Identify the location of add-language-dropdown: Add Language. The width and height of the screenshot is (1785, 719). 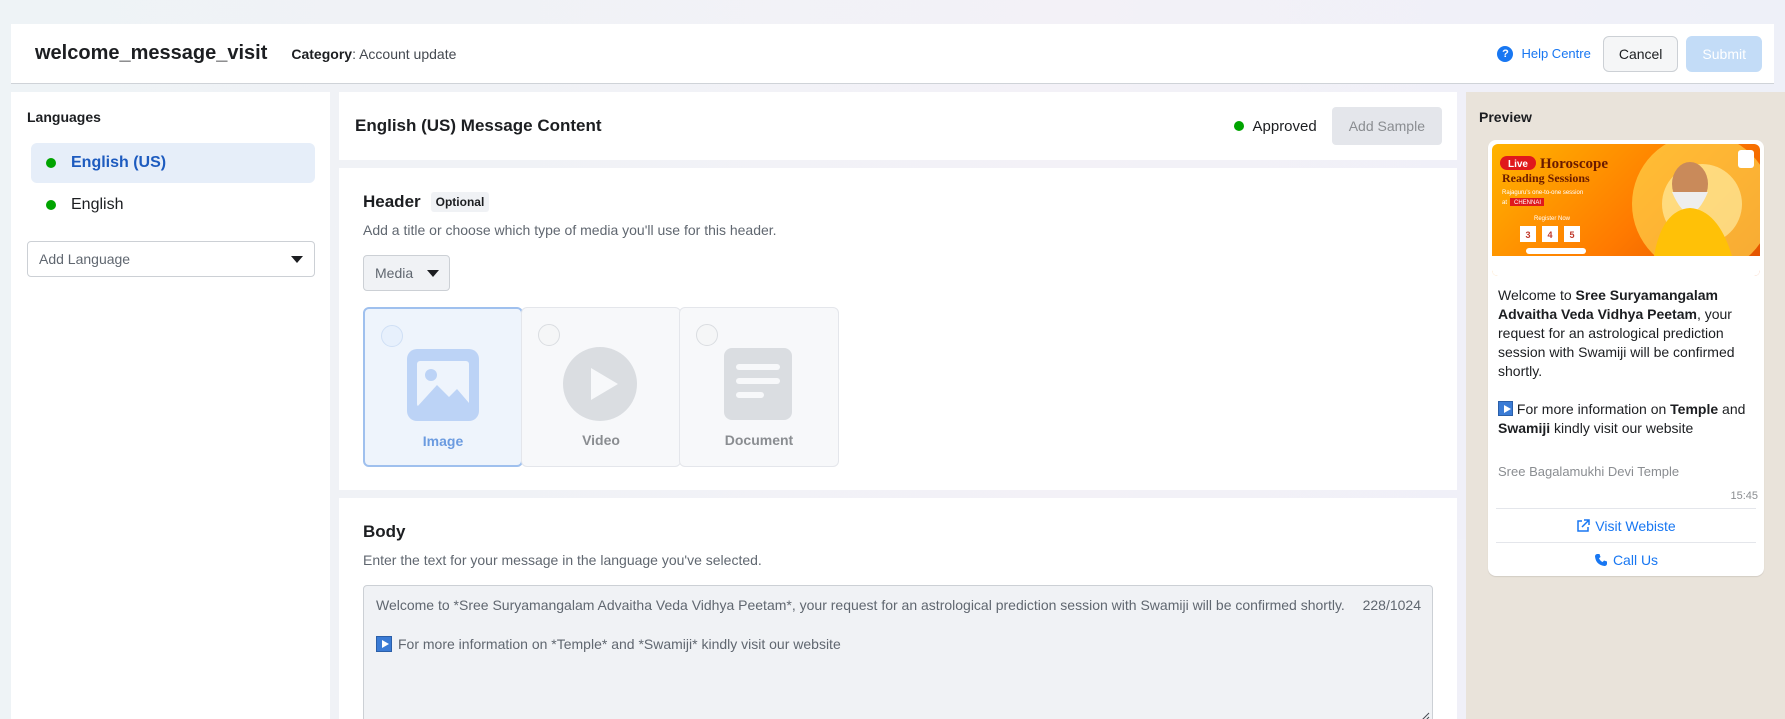
(171, 259).